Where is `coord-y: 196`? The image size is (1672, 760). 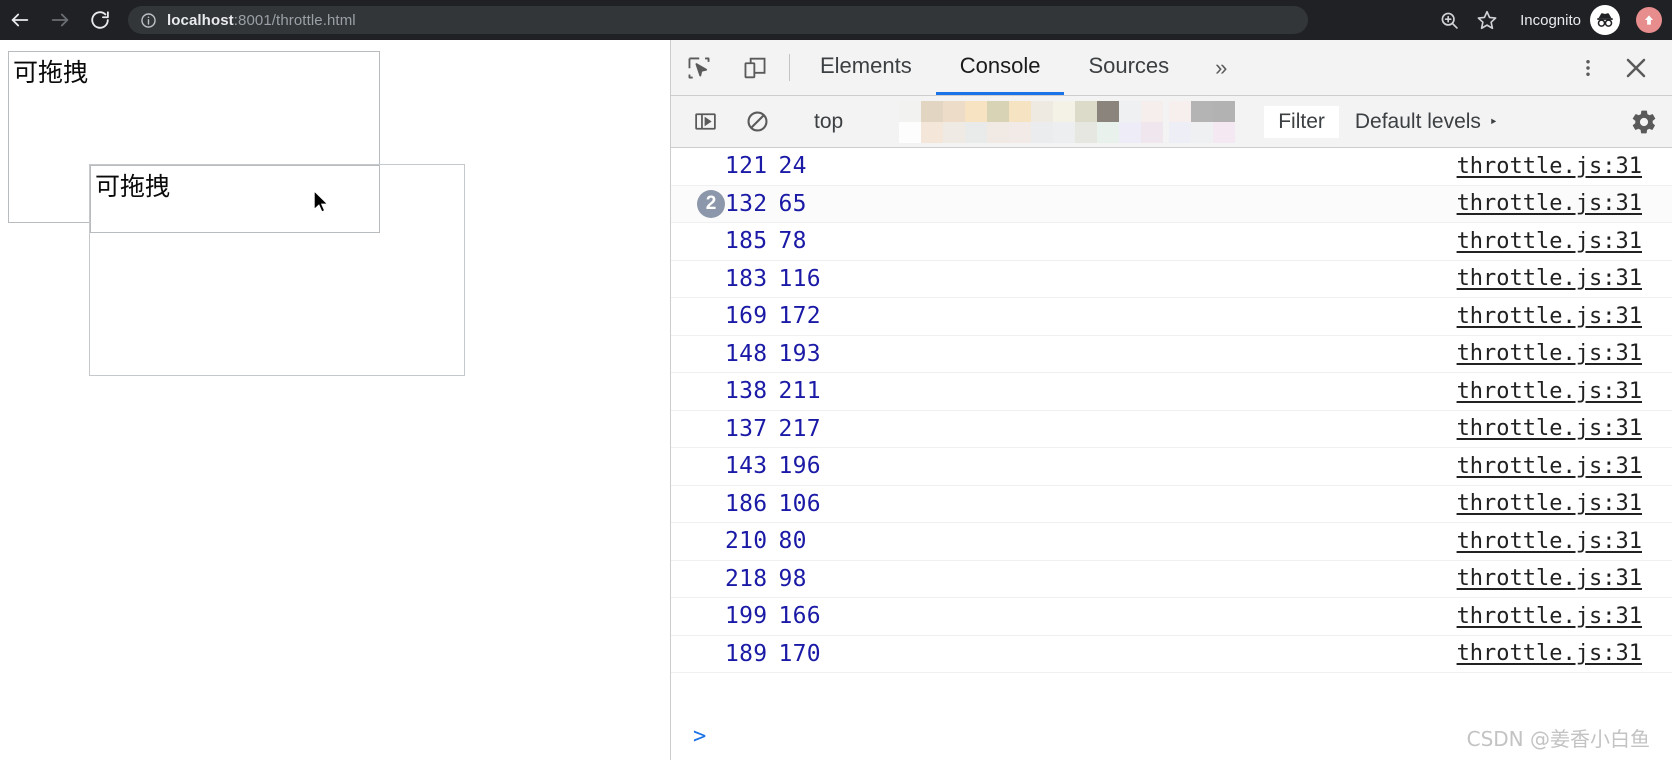 coord-y: 196 is located at coordinates (799, 466).